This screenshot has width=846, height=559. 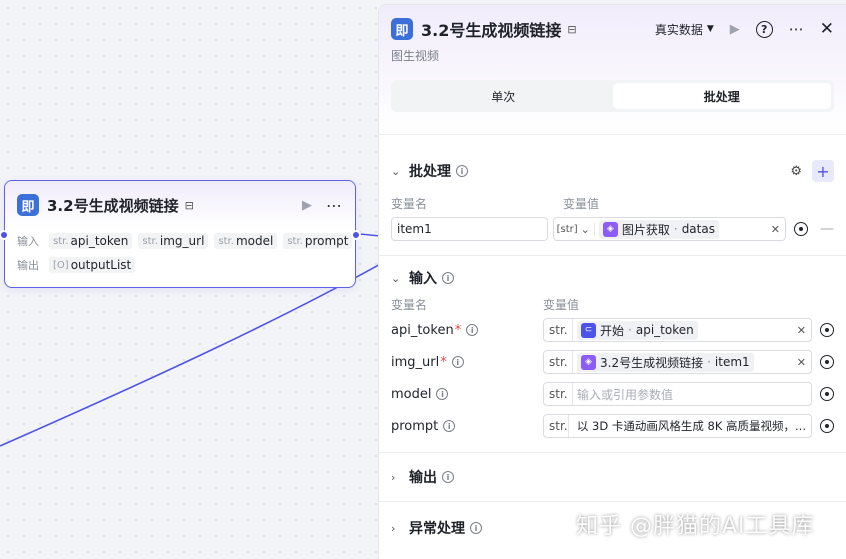 I want to click on param-name: model i, so click(x=467, y=394).